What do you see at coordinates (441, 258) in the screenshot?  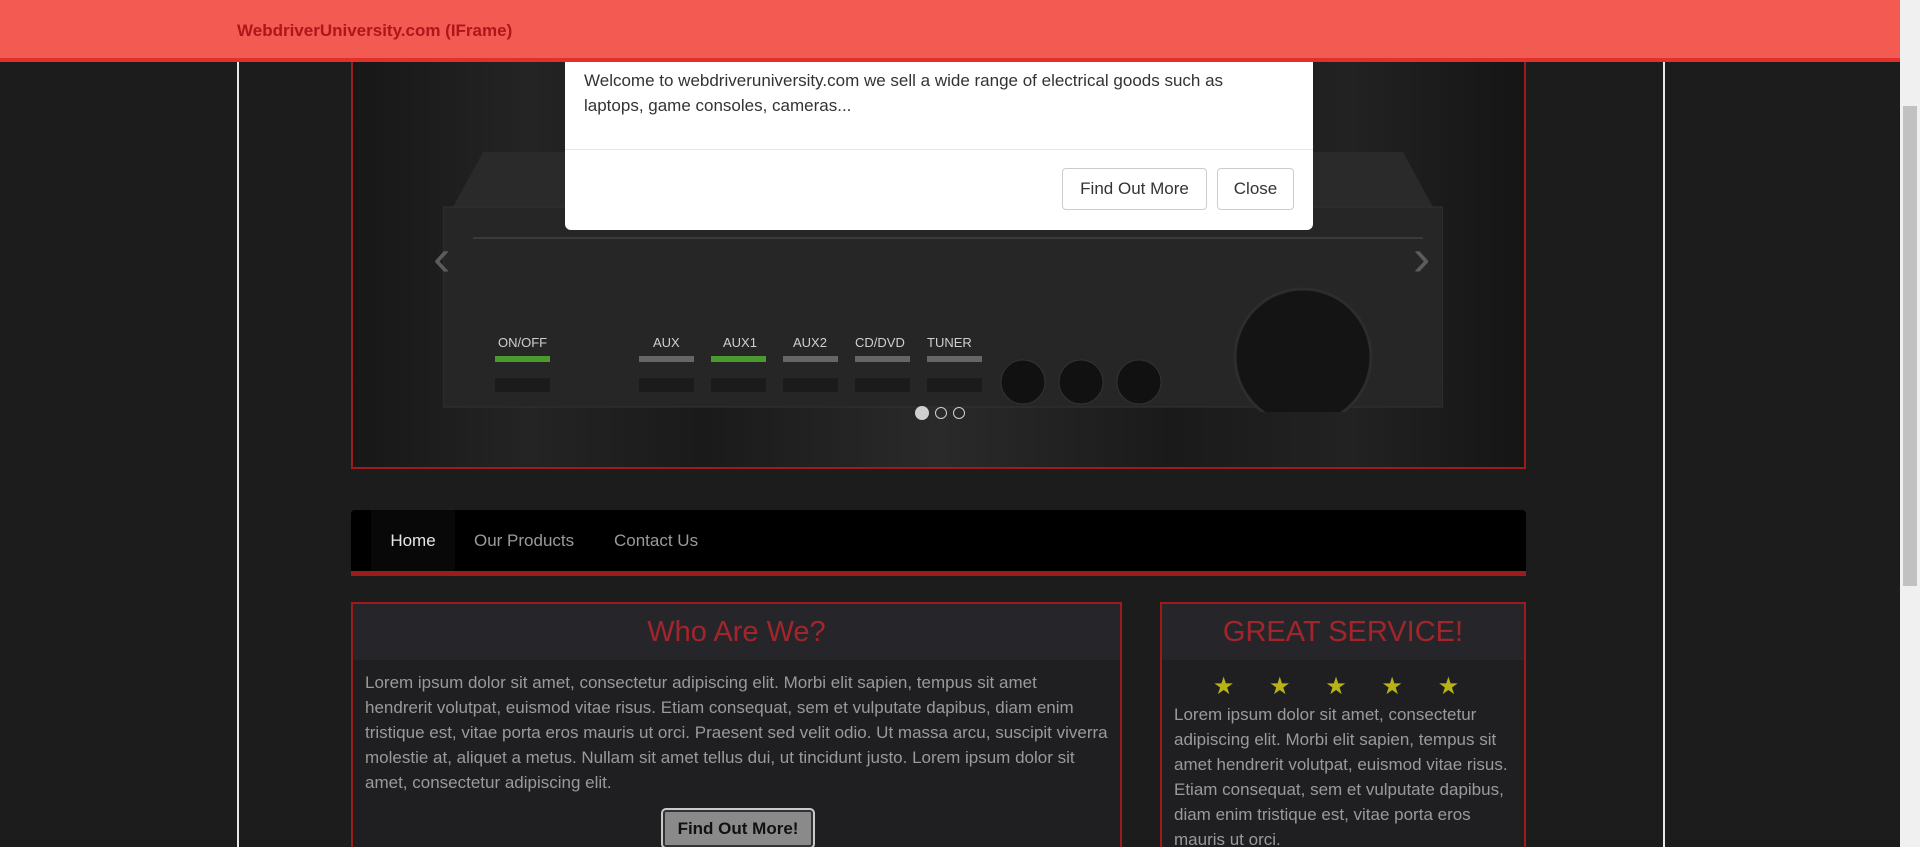 I see `carousel-prev-icon: ‹` at bounding box center [441, 258].